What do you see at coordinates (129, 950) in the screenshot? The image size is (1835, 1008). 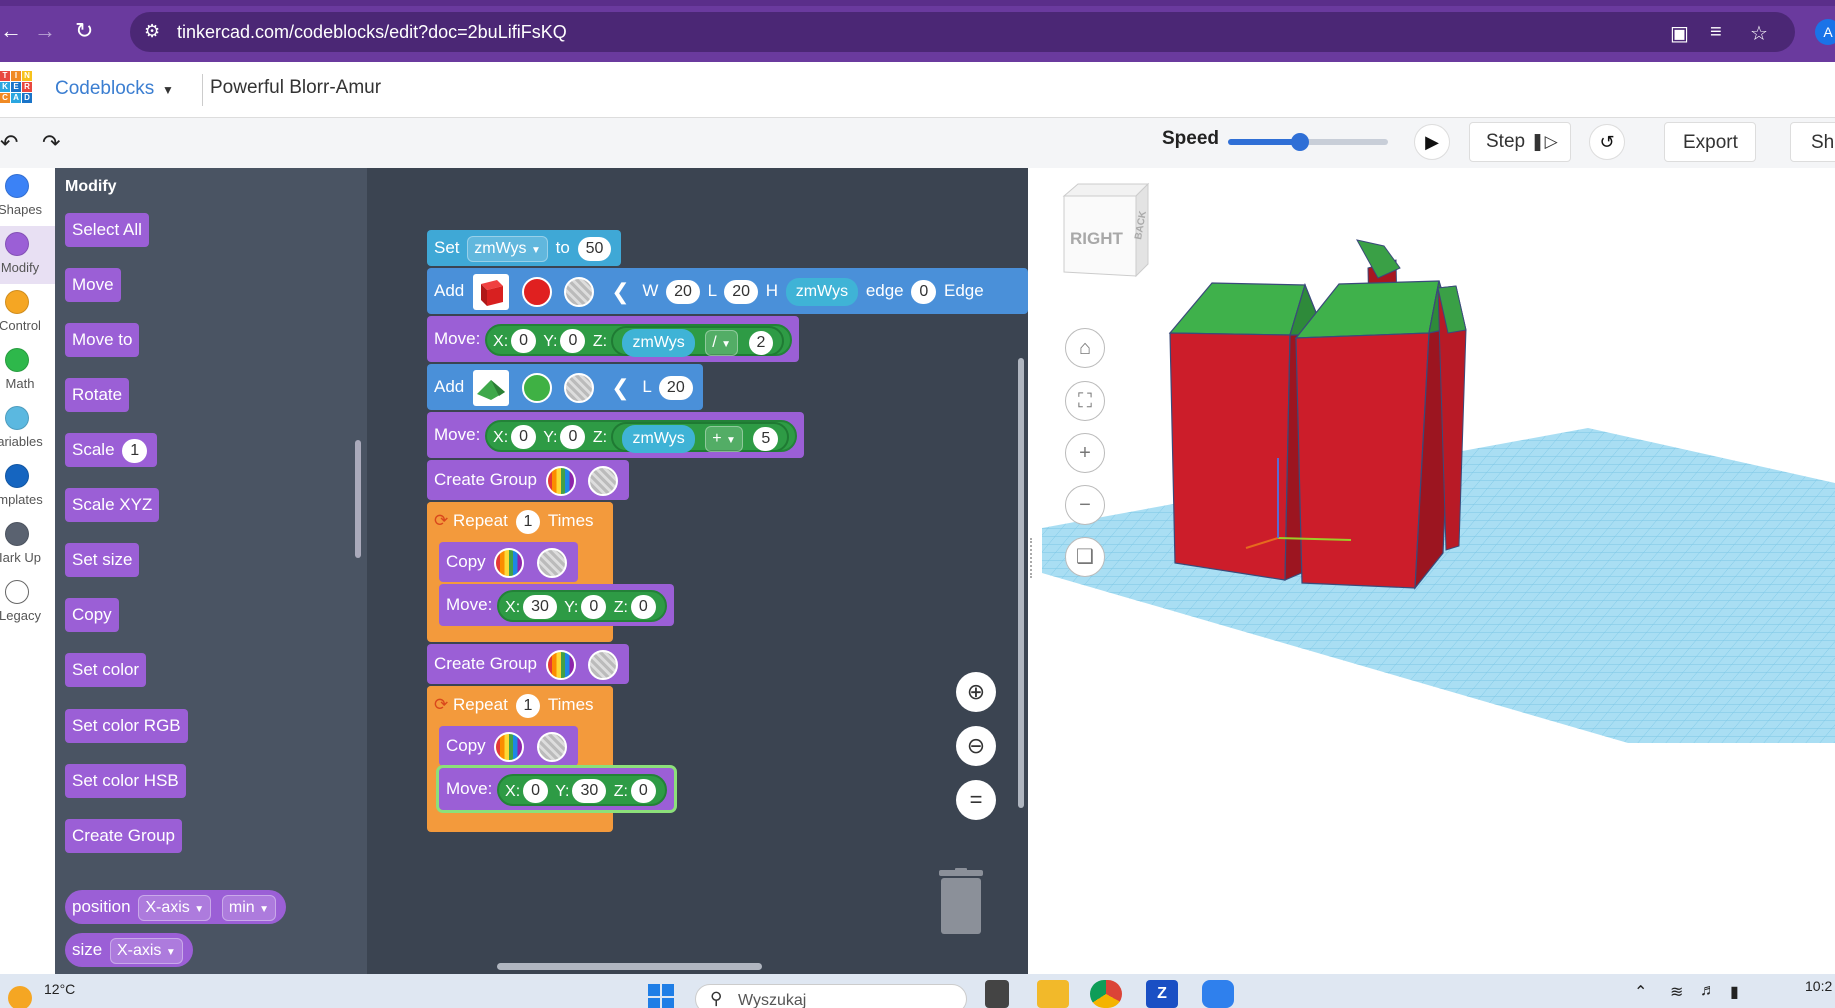 I see `palette-block-size: size X-axis ▼` at bounding box center [129, 950].